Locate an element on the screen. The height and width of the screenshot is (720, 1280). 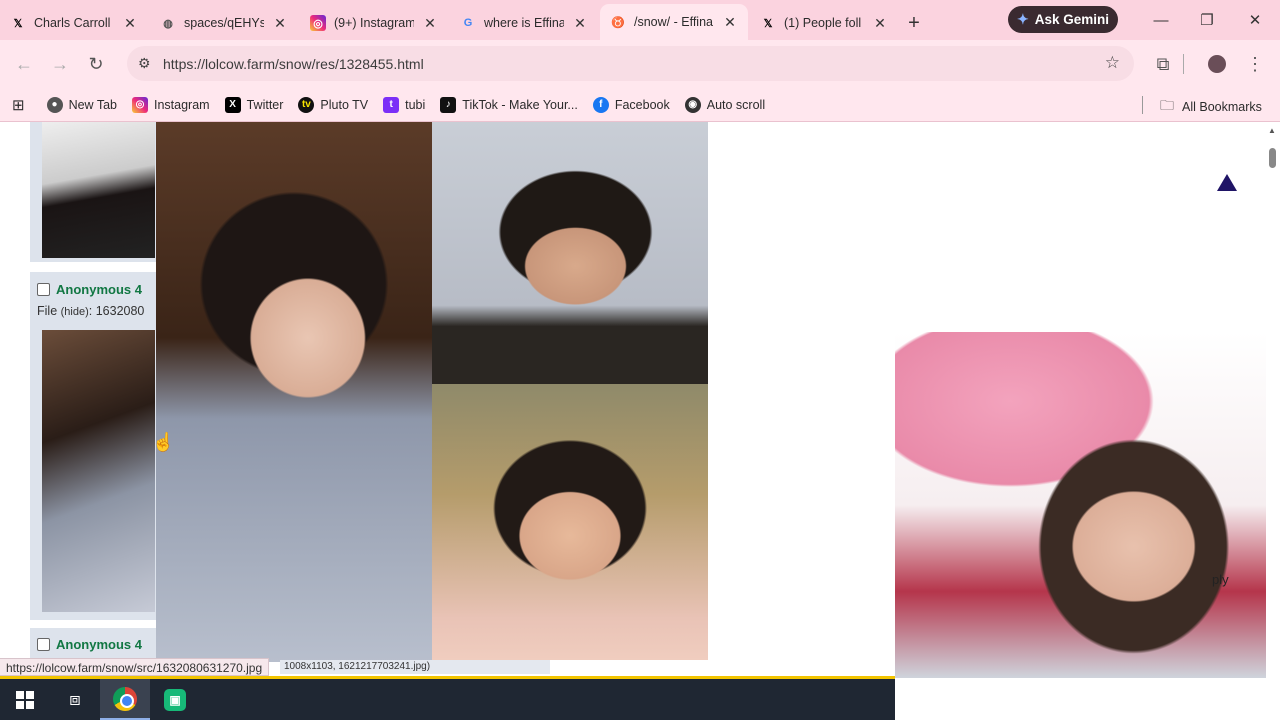
chrome-taskbar-button is located at coordinates (125, 699).